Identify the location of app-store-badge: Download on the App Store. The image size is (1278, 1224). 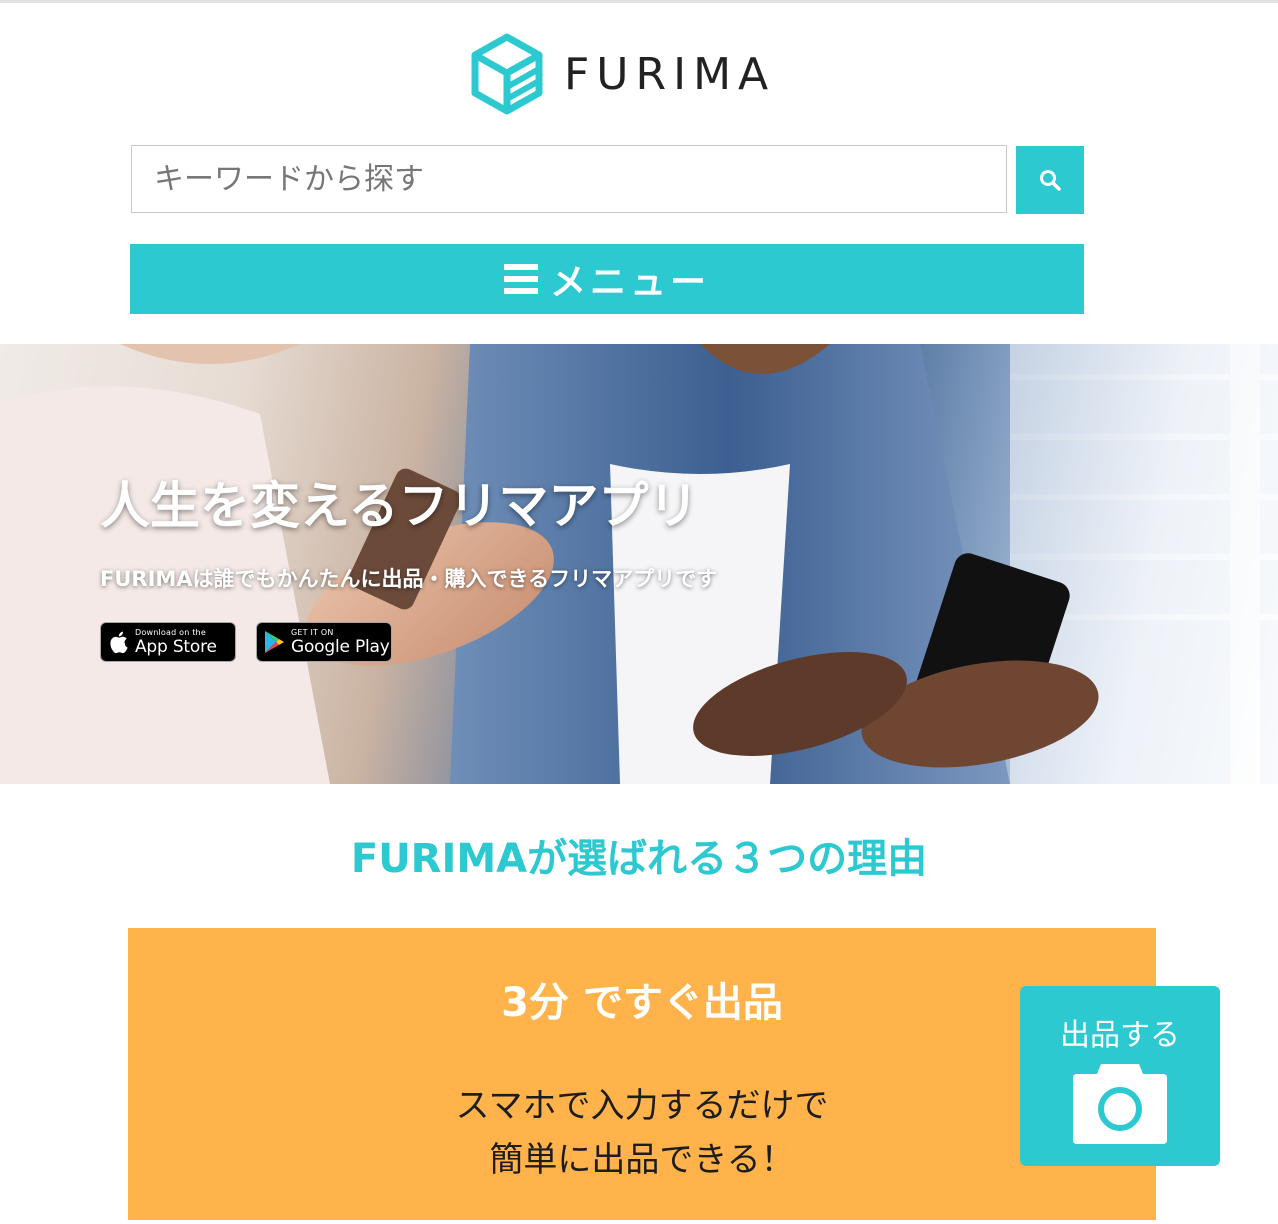
(168, 642).